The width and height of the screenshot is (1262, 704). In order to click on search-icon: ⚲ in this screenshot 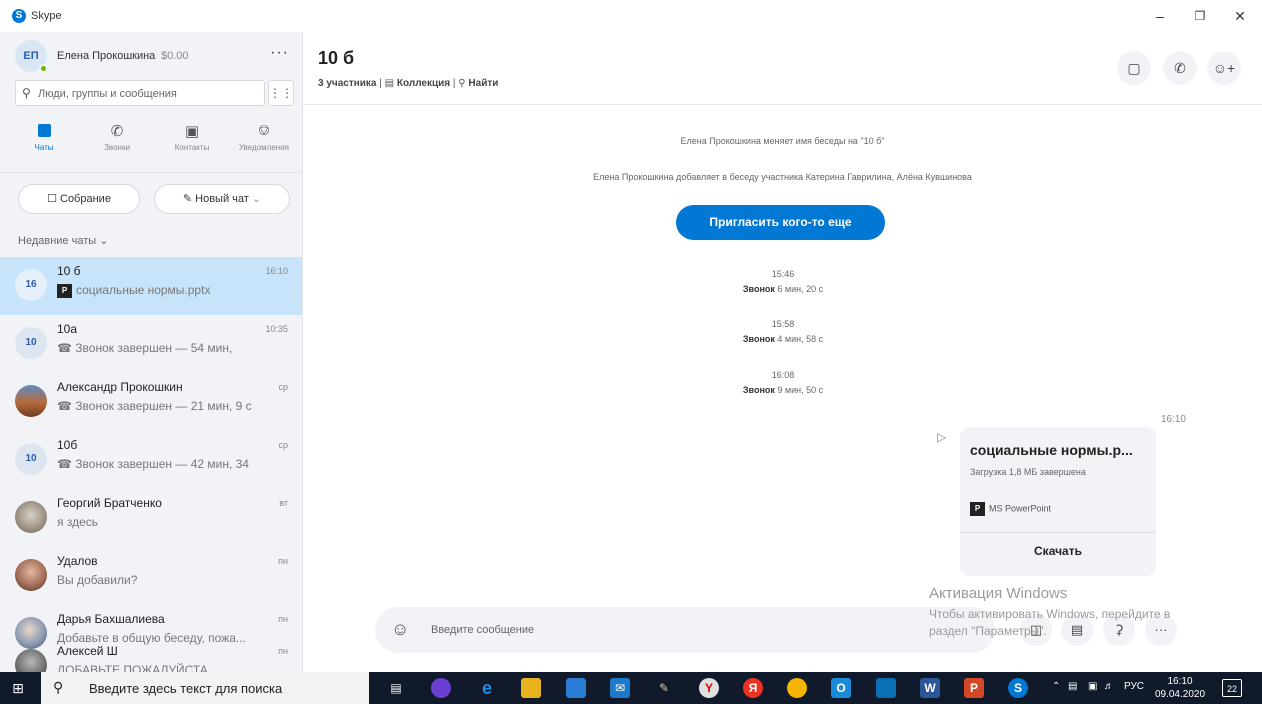, I will do `click(26, 93)`.